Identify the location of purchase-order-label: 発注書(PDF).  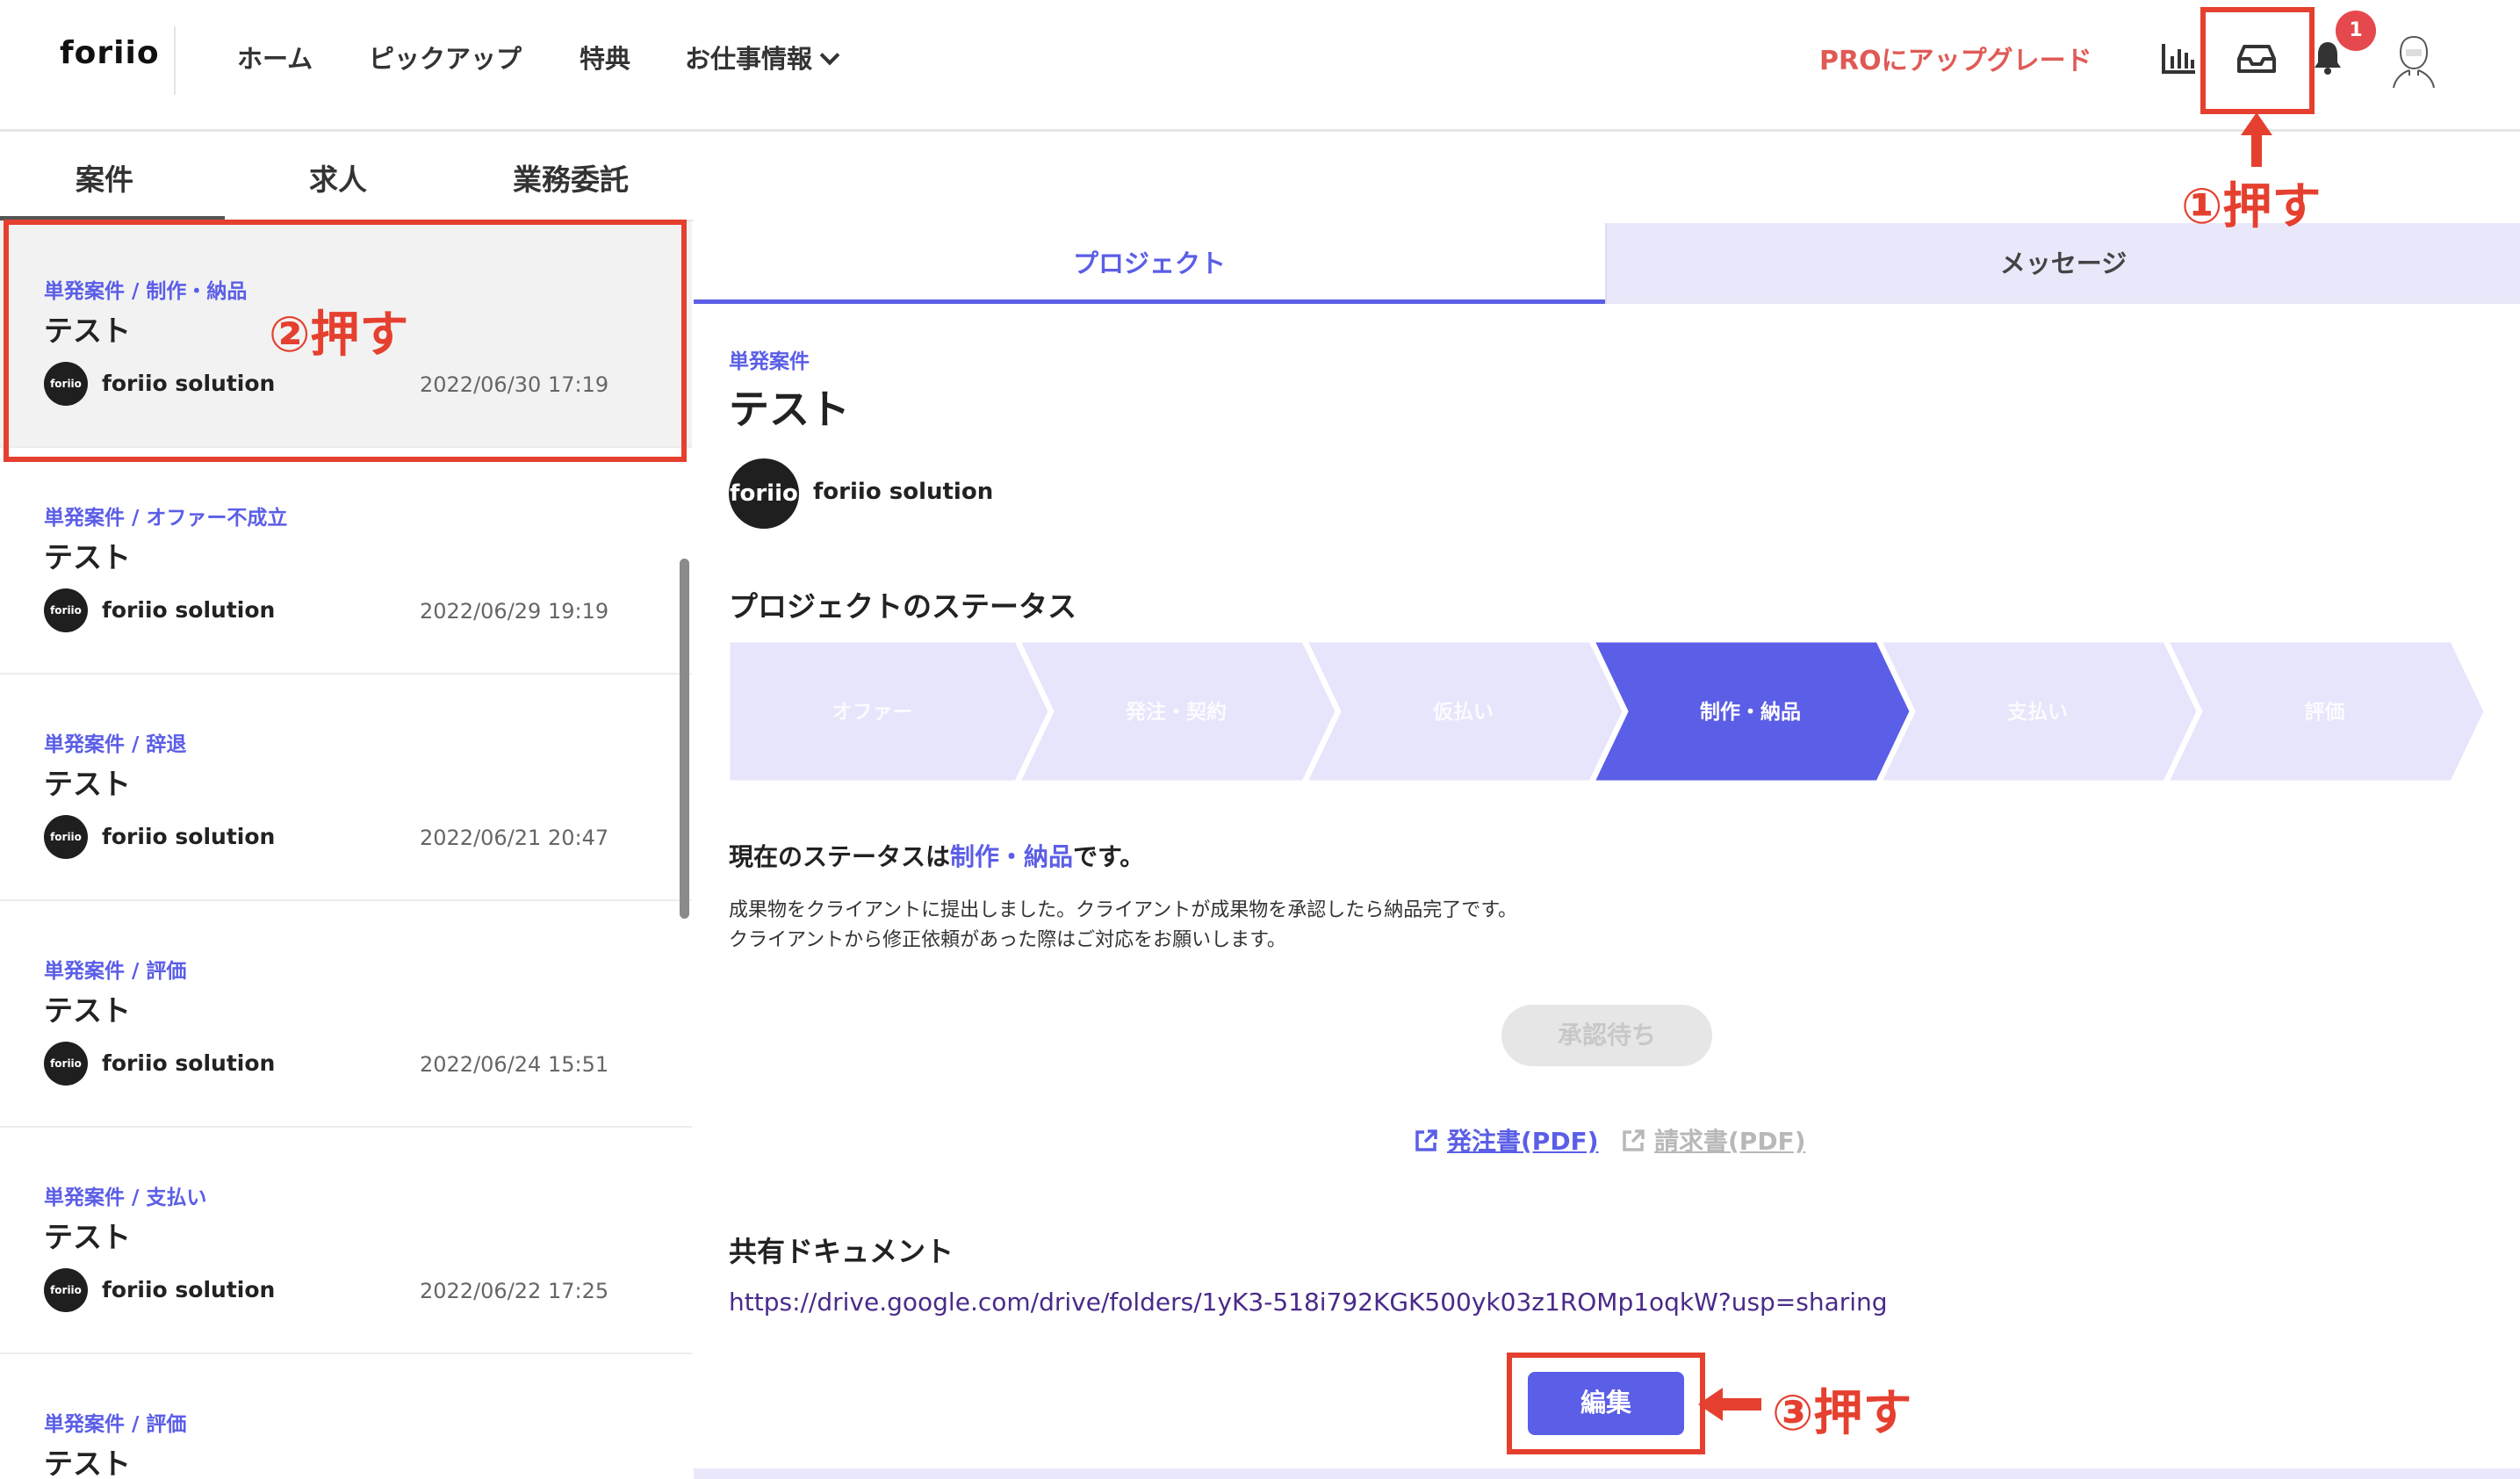
(1523, 1141).